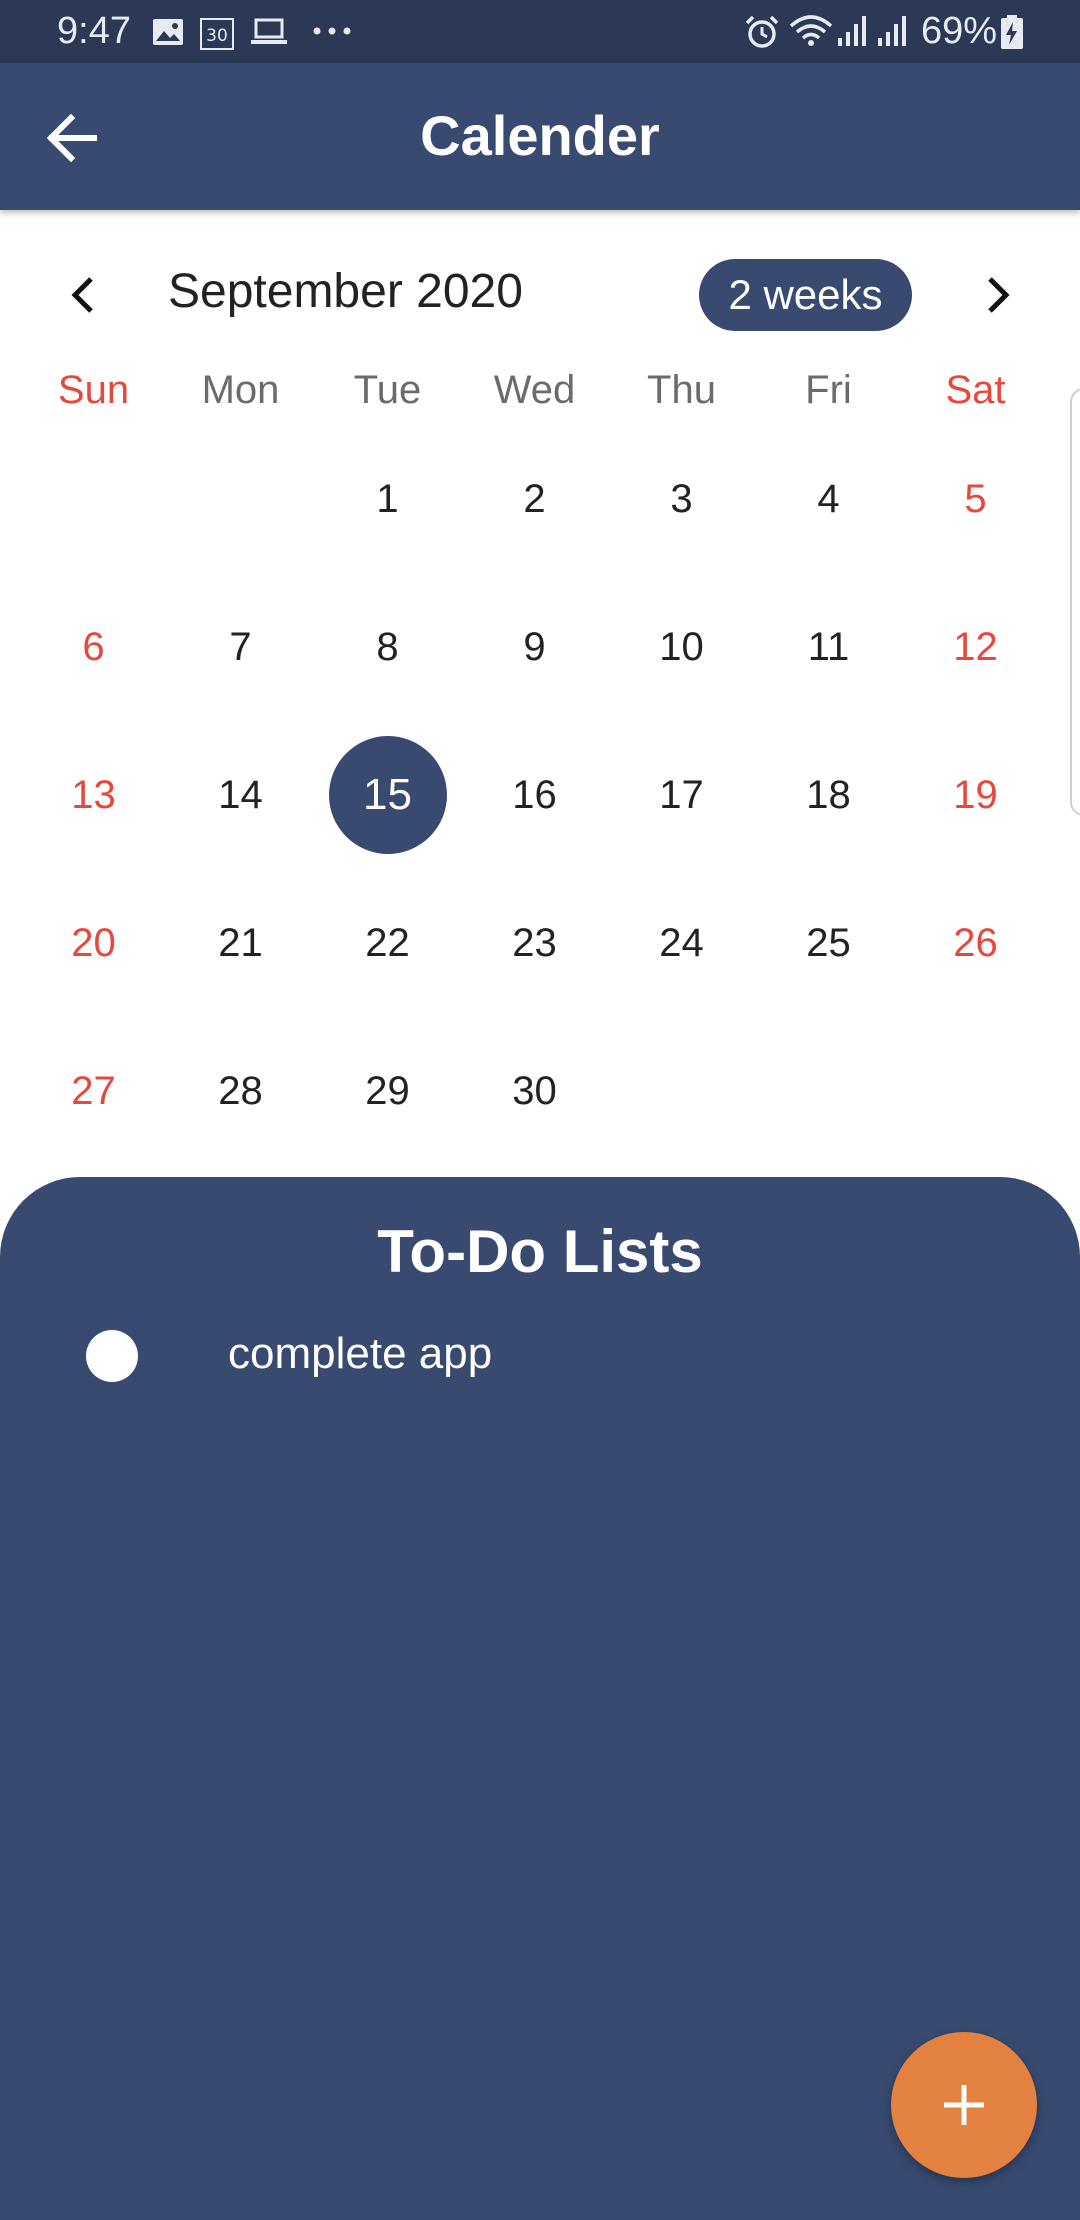 The height and width of the screenshot is (2220, 1080). I want to click on day-number: 21, so click(240, 942).